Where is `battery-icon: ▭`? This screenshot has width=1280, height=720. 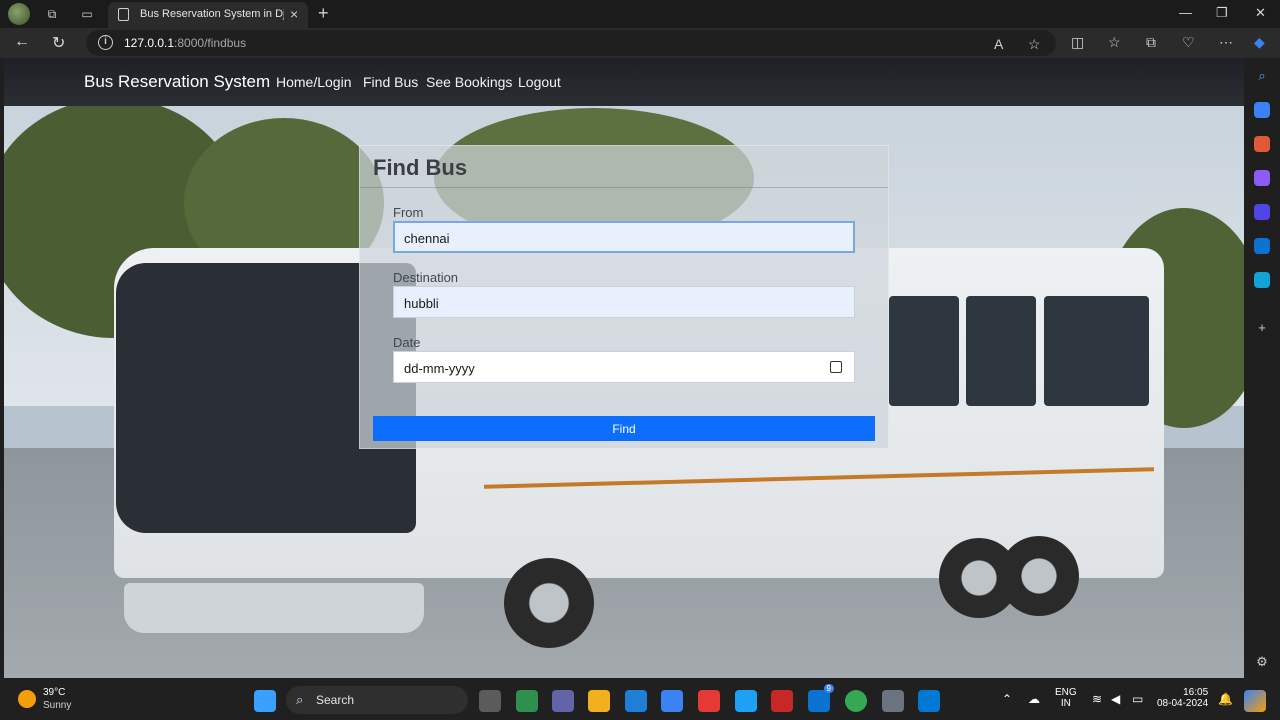
battery-icon: ▭ is located at coordinates (1137, 699).